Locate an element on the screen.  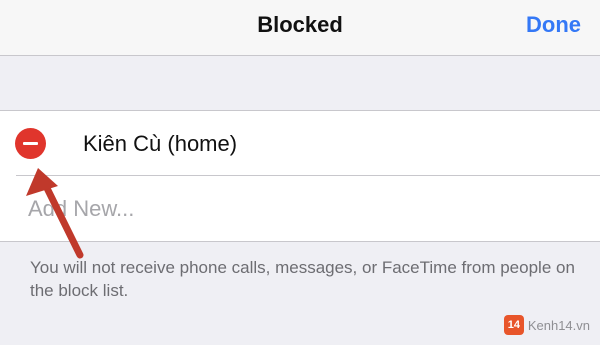
page-title: Blocked is located at coordinates (300, 24).